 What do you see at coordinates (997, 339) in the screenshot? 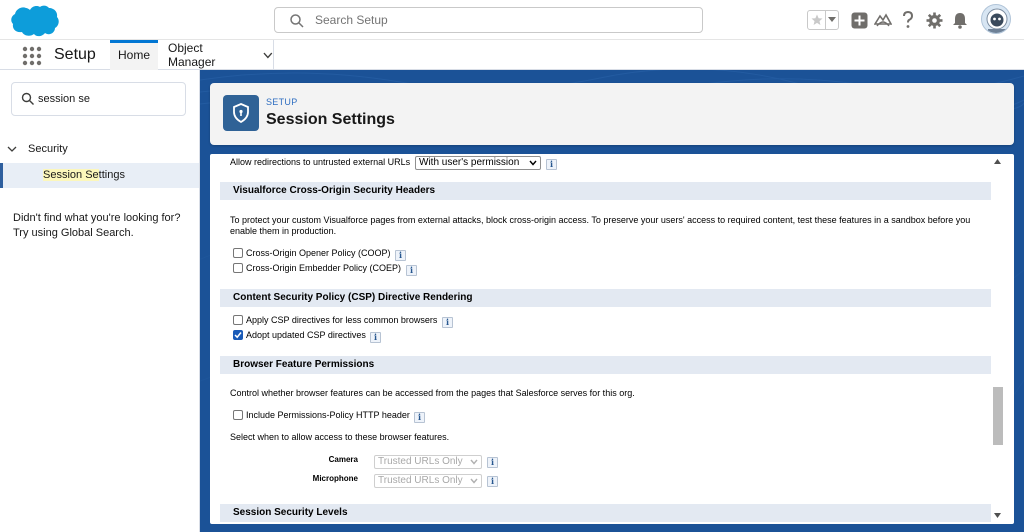
I see `content-scrollbar` at bounding box center [997, 339].